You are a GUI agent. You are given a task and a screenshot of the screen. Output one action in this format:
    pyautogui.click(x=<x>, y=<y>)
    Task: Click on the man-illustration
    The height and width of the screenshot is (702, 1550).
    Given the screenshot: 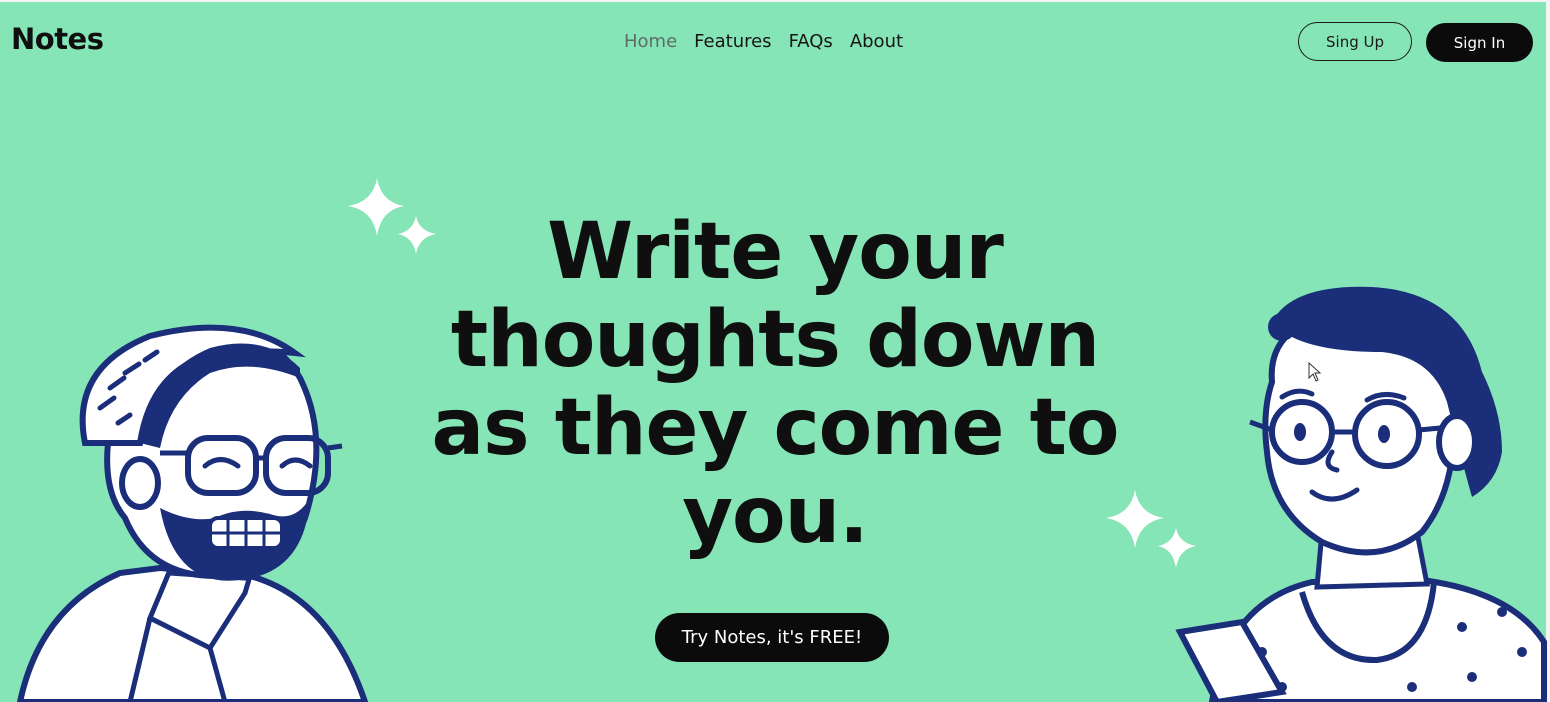 What is the action you would take?
    pyautogui.click(x=192, y=513)
    